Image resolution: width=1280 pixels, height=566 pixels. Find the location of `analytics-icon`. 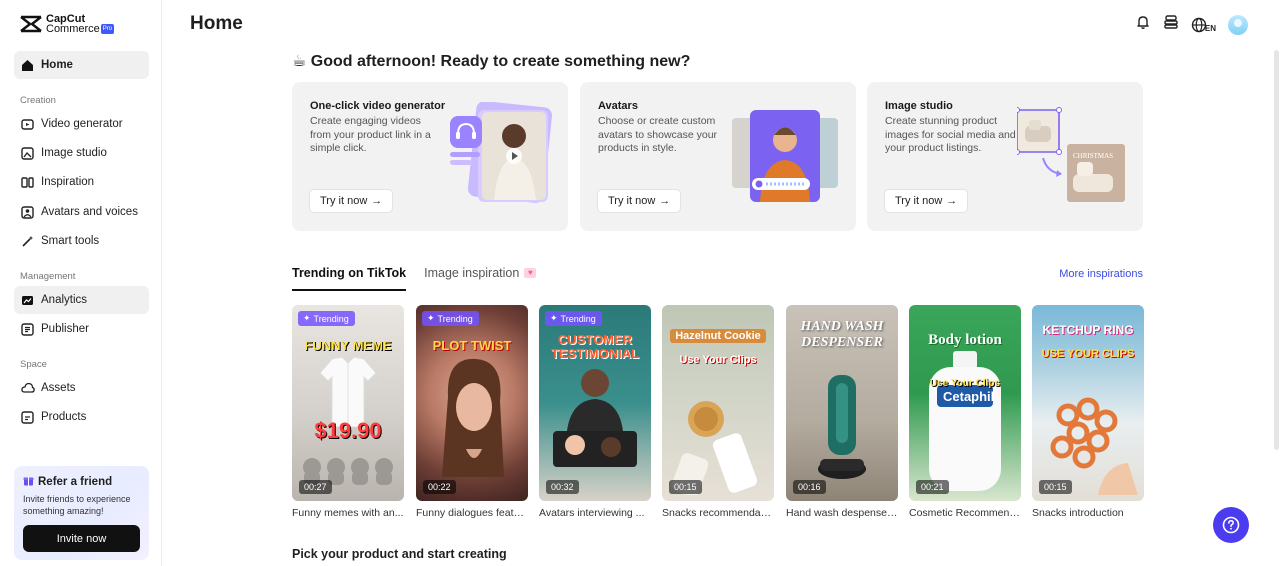

analytics-icon is located at coordinates (27, 300).